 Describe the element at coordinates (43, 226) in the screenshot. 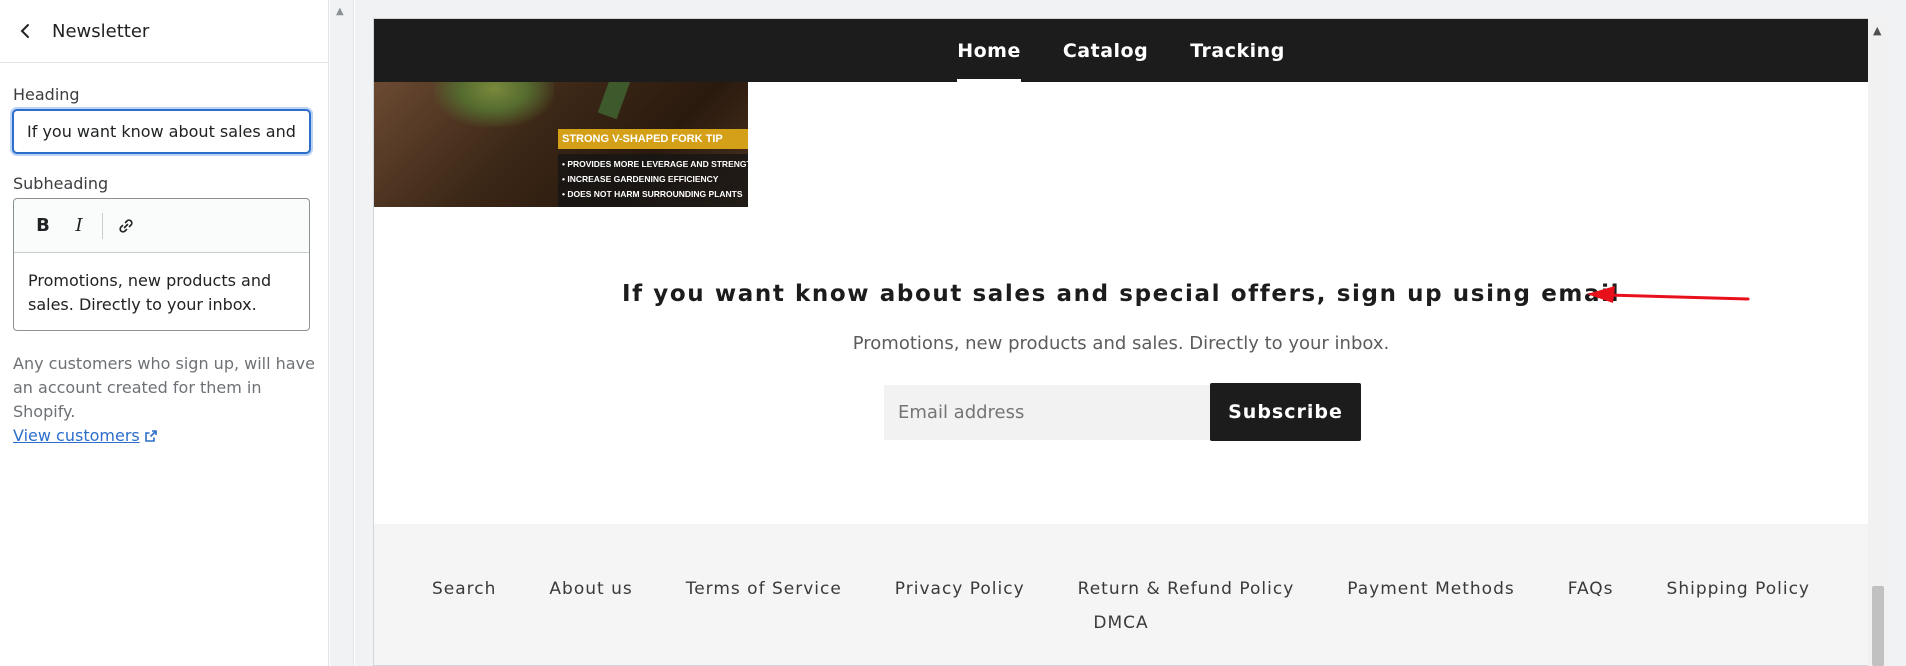

I see `bold-button: B` at that location.